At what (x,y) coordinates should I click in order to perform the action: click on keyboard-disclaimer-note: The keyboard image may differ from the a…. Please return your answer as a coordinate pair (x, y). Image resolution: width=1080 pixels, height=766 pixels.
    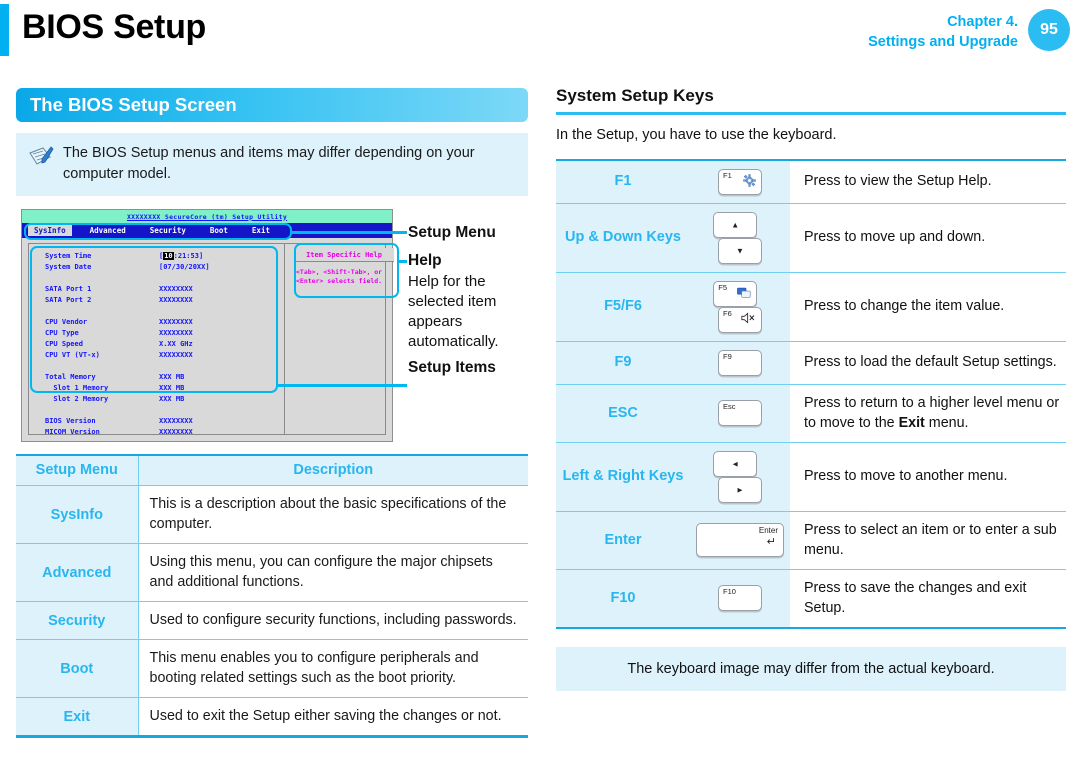
    Looking at the image, I should click on (811, 669).